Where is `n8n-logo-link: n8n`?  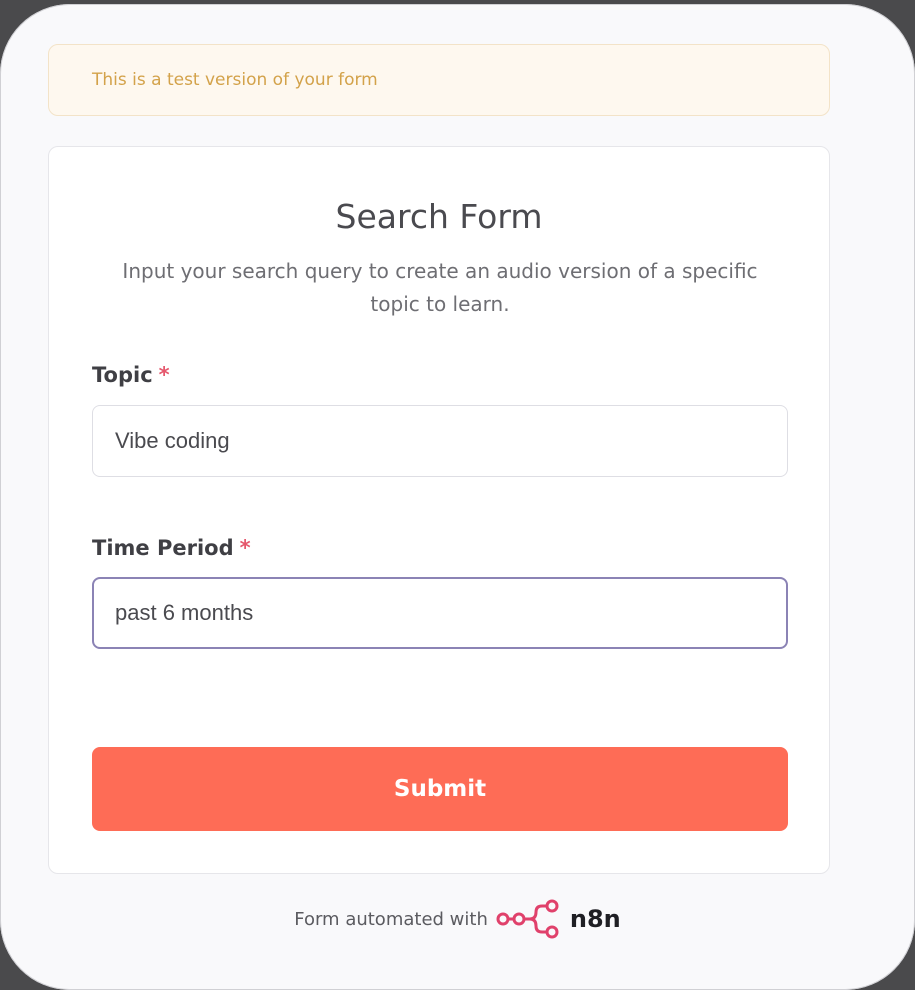
n8n-logo-link: n8n is located at coordinates (558, 919).